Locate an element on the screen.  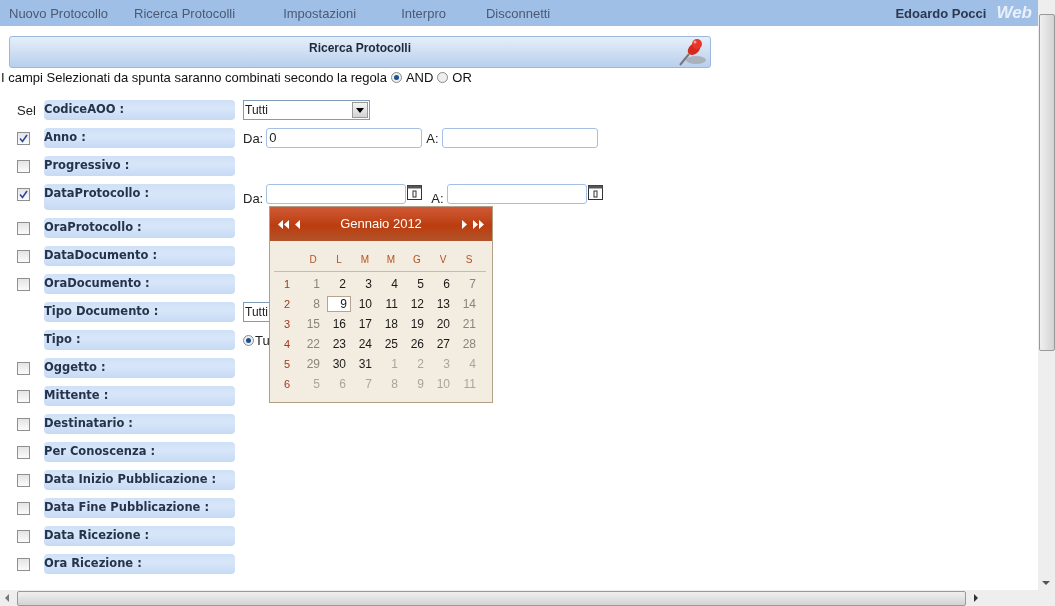
month-title: Gennaio 2012 is located at coordinates (381, 223).